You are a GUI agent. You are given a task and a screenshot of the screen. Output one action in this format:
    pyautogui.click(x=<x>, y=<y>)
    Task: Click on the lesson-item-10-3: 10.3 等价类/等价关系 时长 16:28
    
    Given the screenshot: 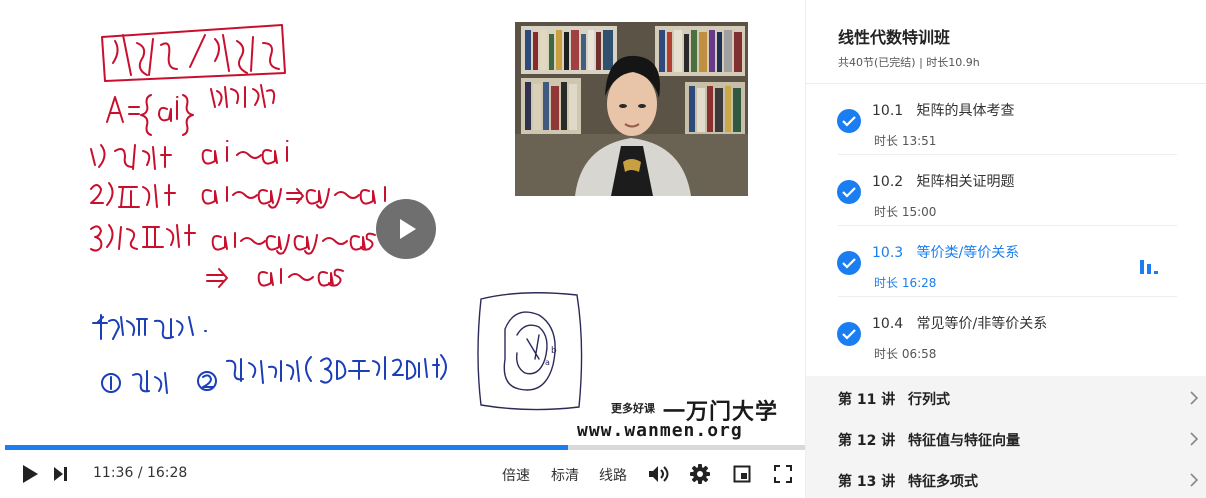 What is the action you would take?
    pyautogui.click(x=1006, y=261)
    